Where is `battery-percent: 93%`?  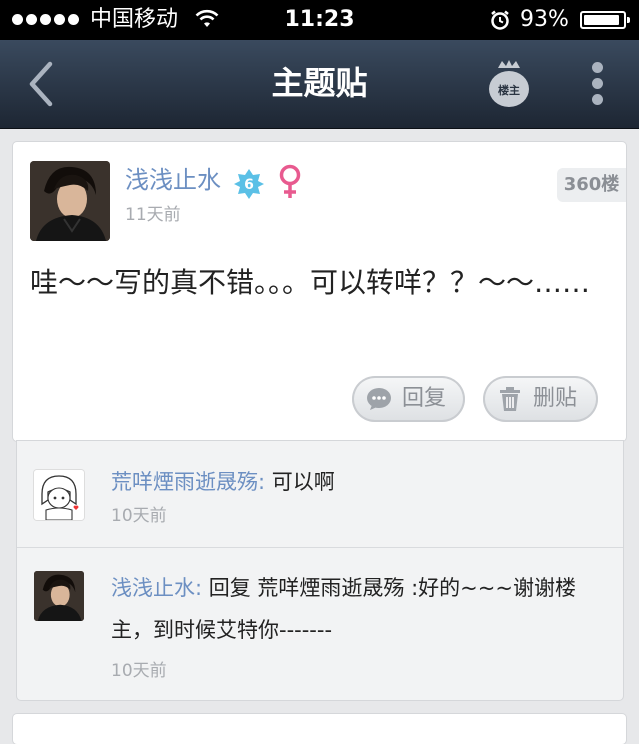 battery-percent: 93% is located at coordinates (544, 19).